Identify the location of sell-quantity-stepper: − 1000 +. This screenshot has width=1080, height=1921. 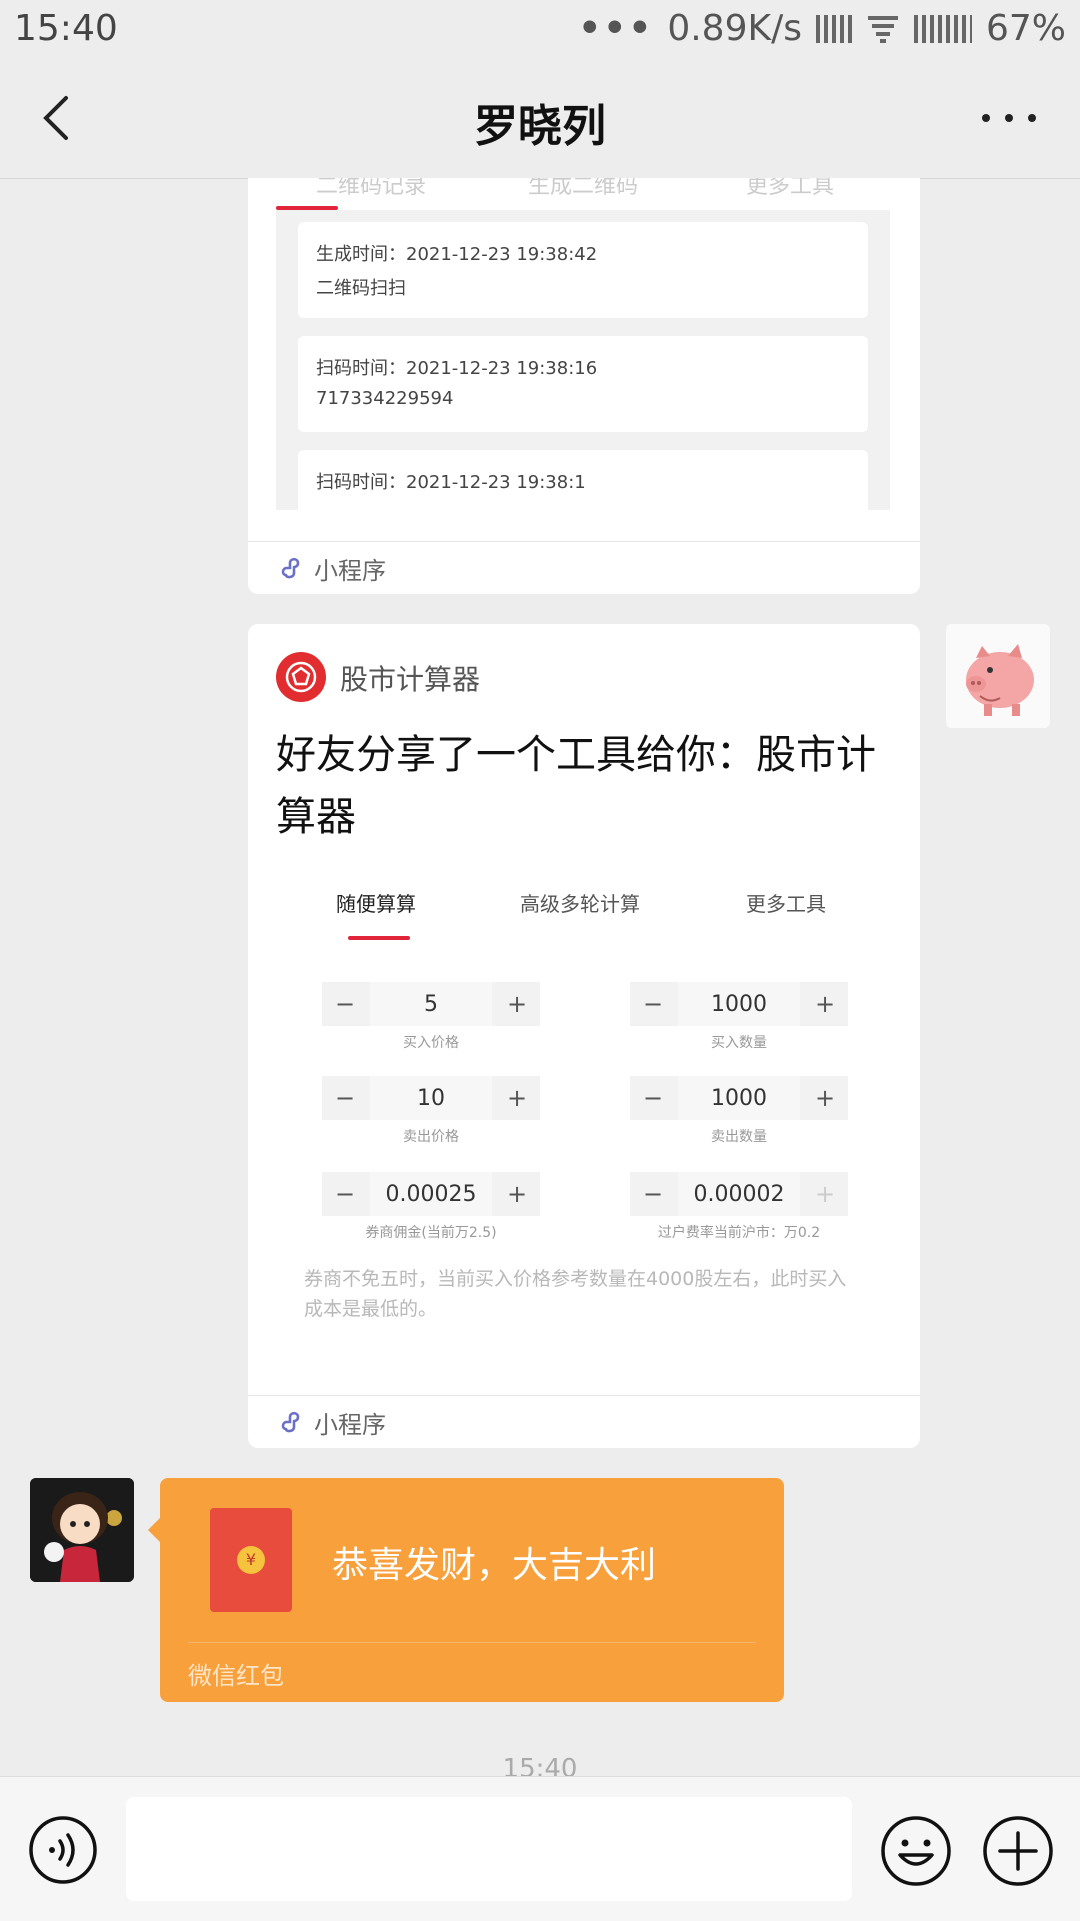
(739, 1098).